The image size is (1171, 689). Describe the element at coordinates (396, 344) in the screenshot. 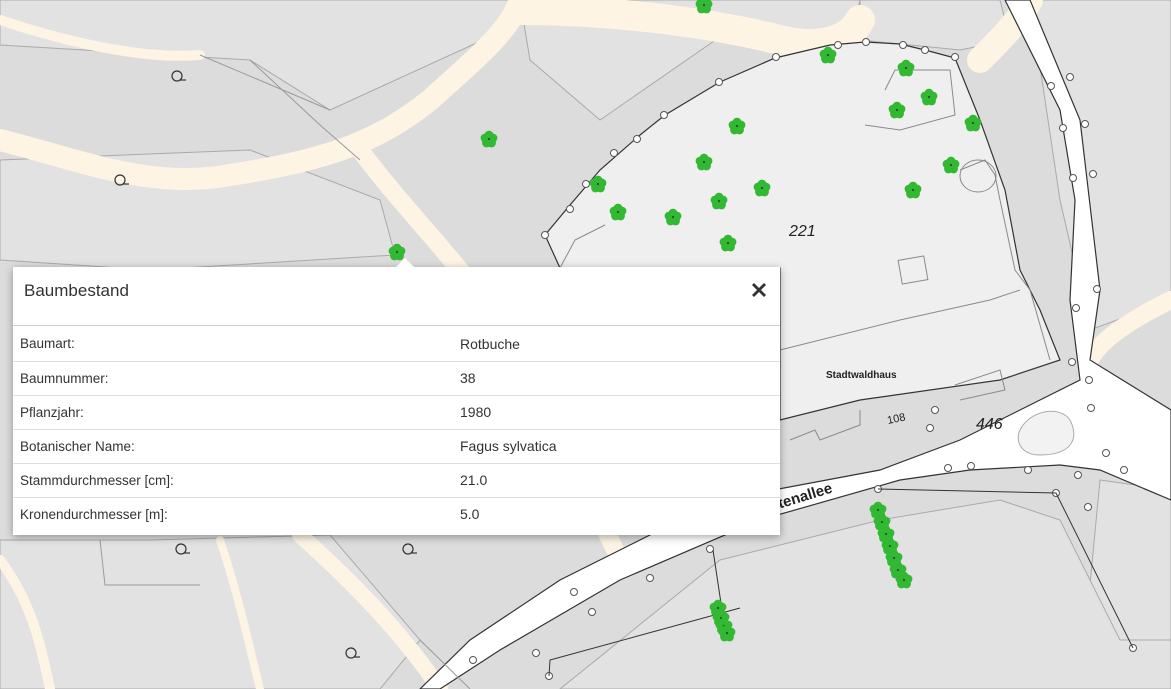

I see `table-row: Baumart: Rotbuche` at that location.